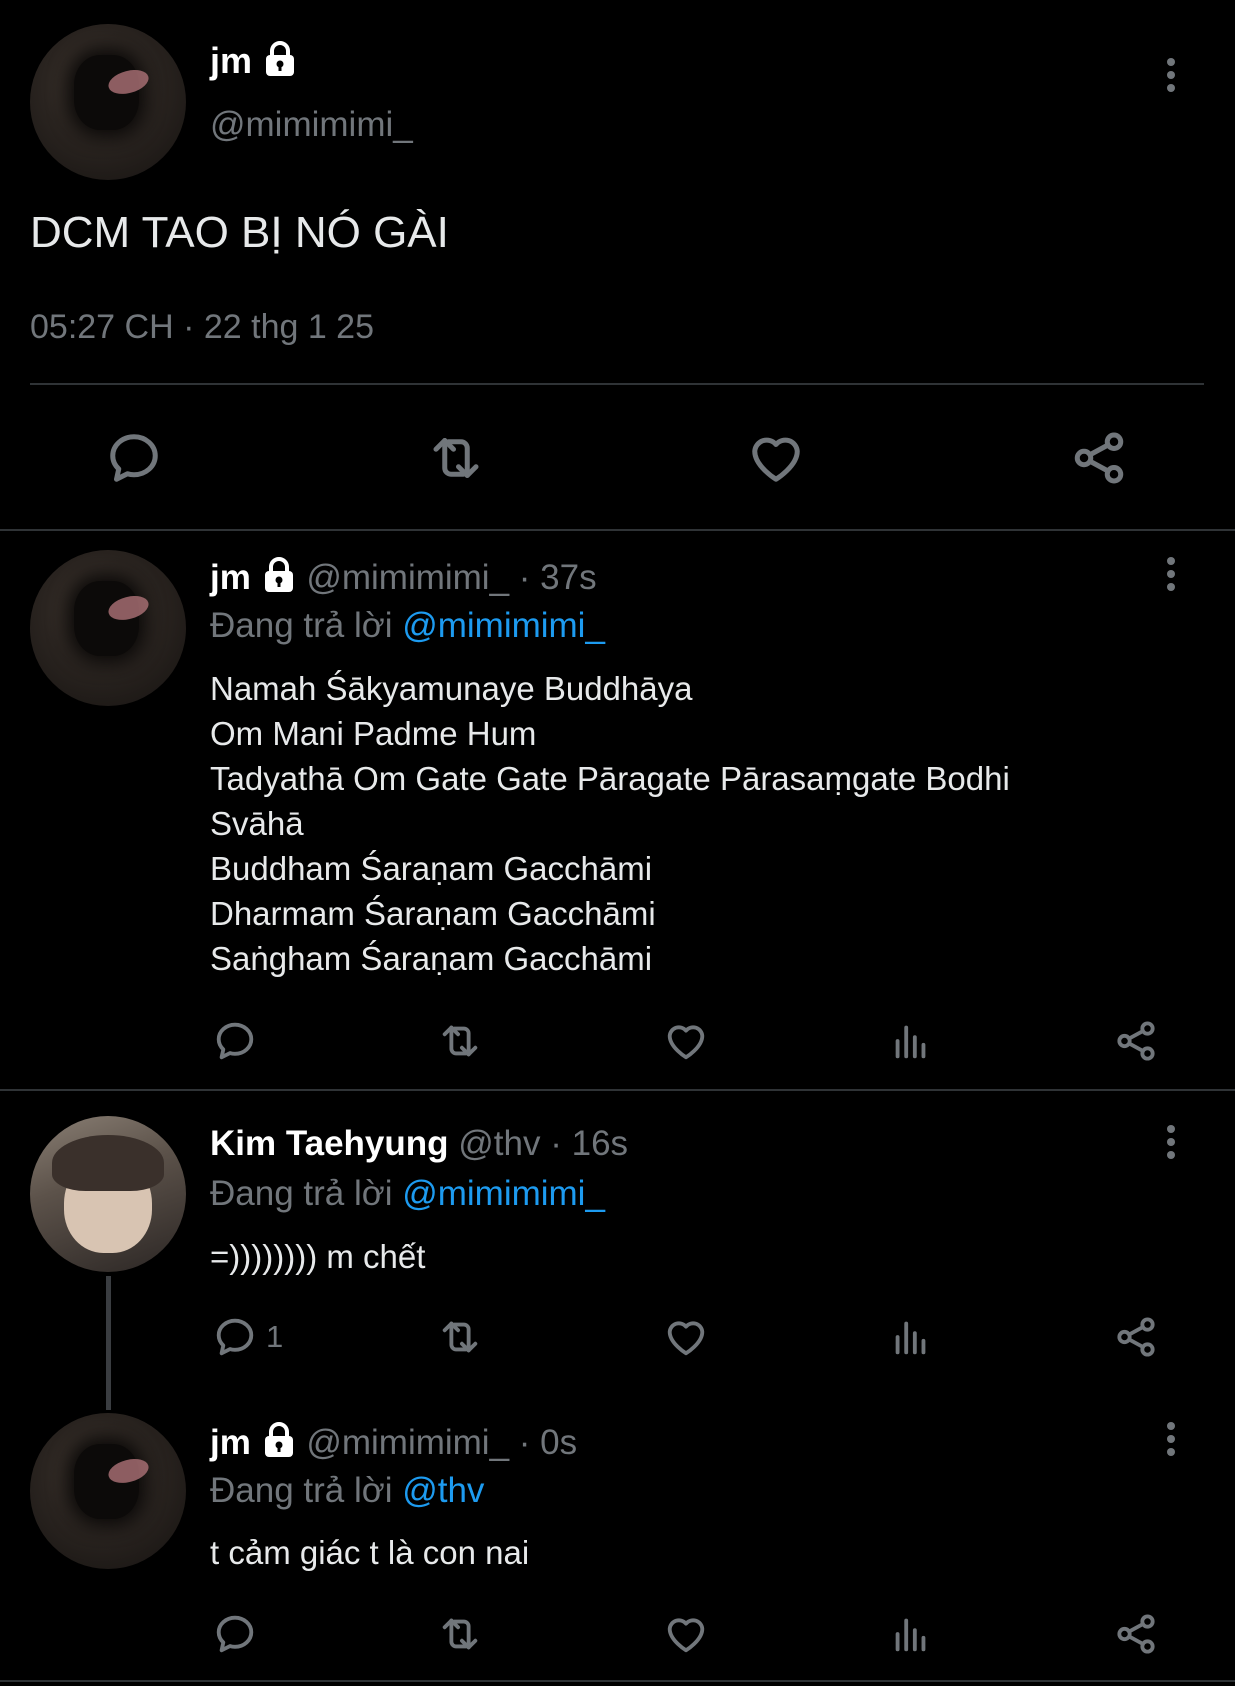 The width and height of the screenshot is (1235, 1686). What do you see at coordinates (451, 688) in the screenshot?
I see `text-line: Namah Śākyamunaye Buddhāya` at bounding box center [451, 688].